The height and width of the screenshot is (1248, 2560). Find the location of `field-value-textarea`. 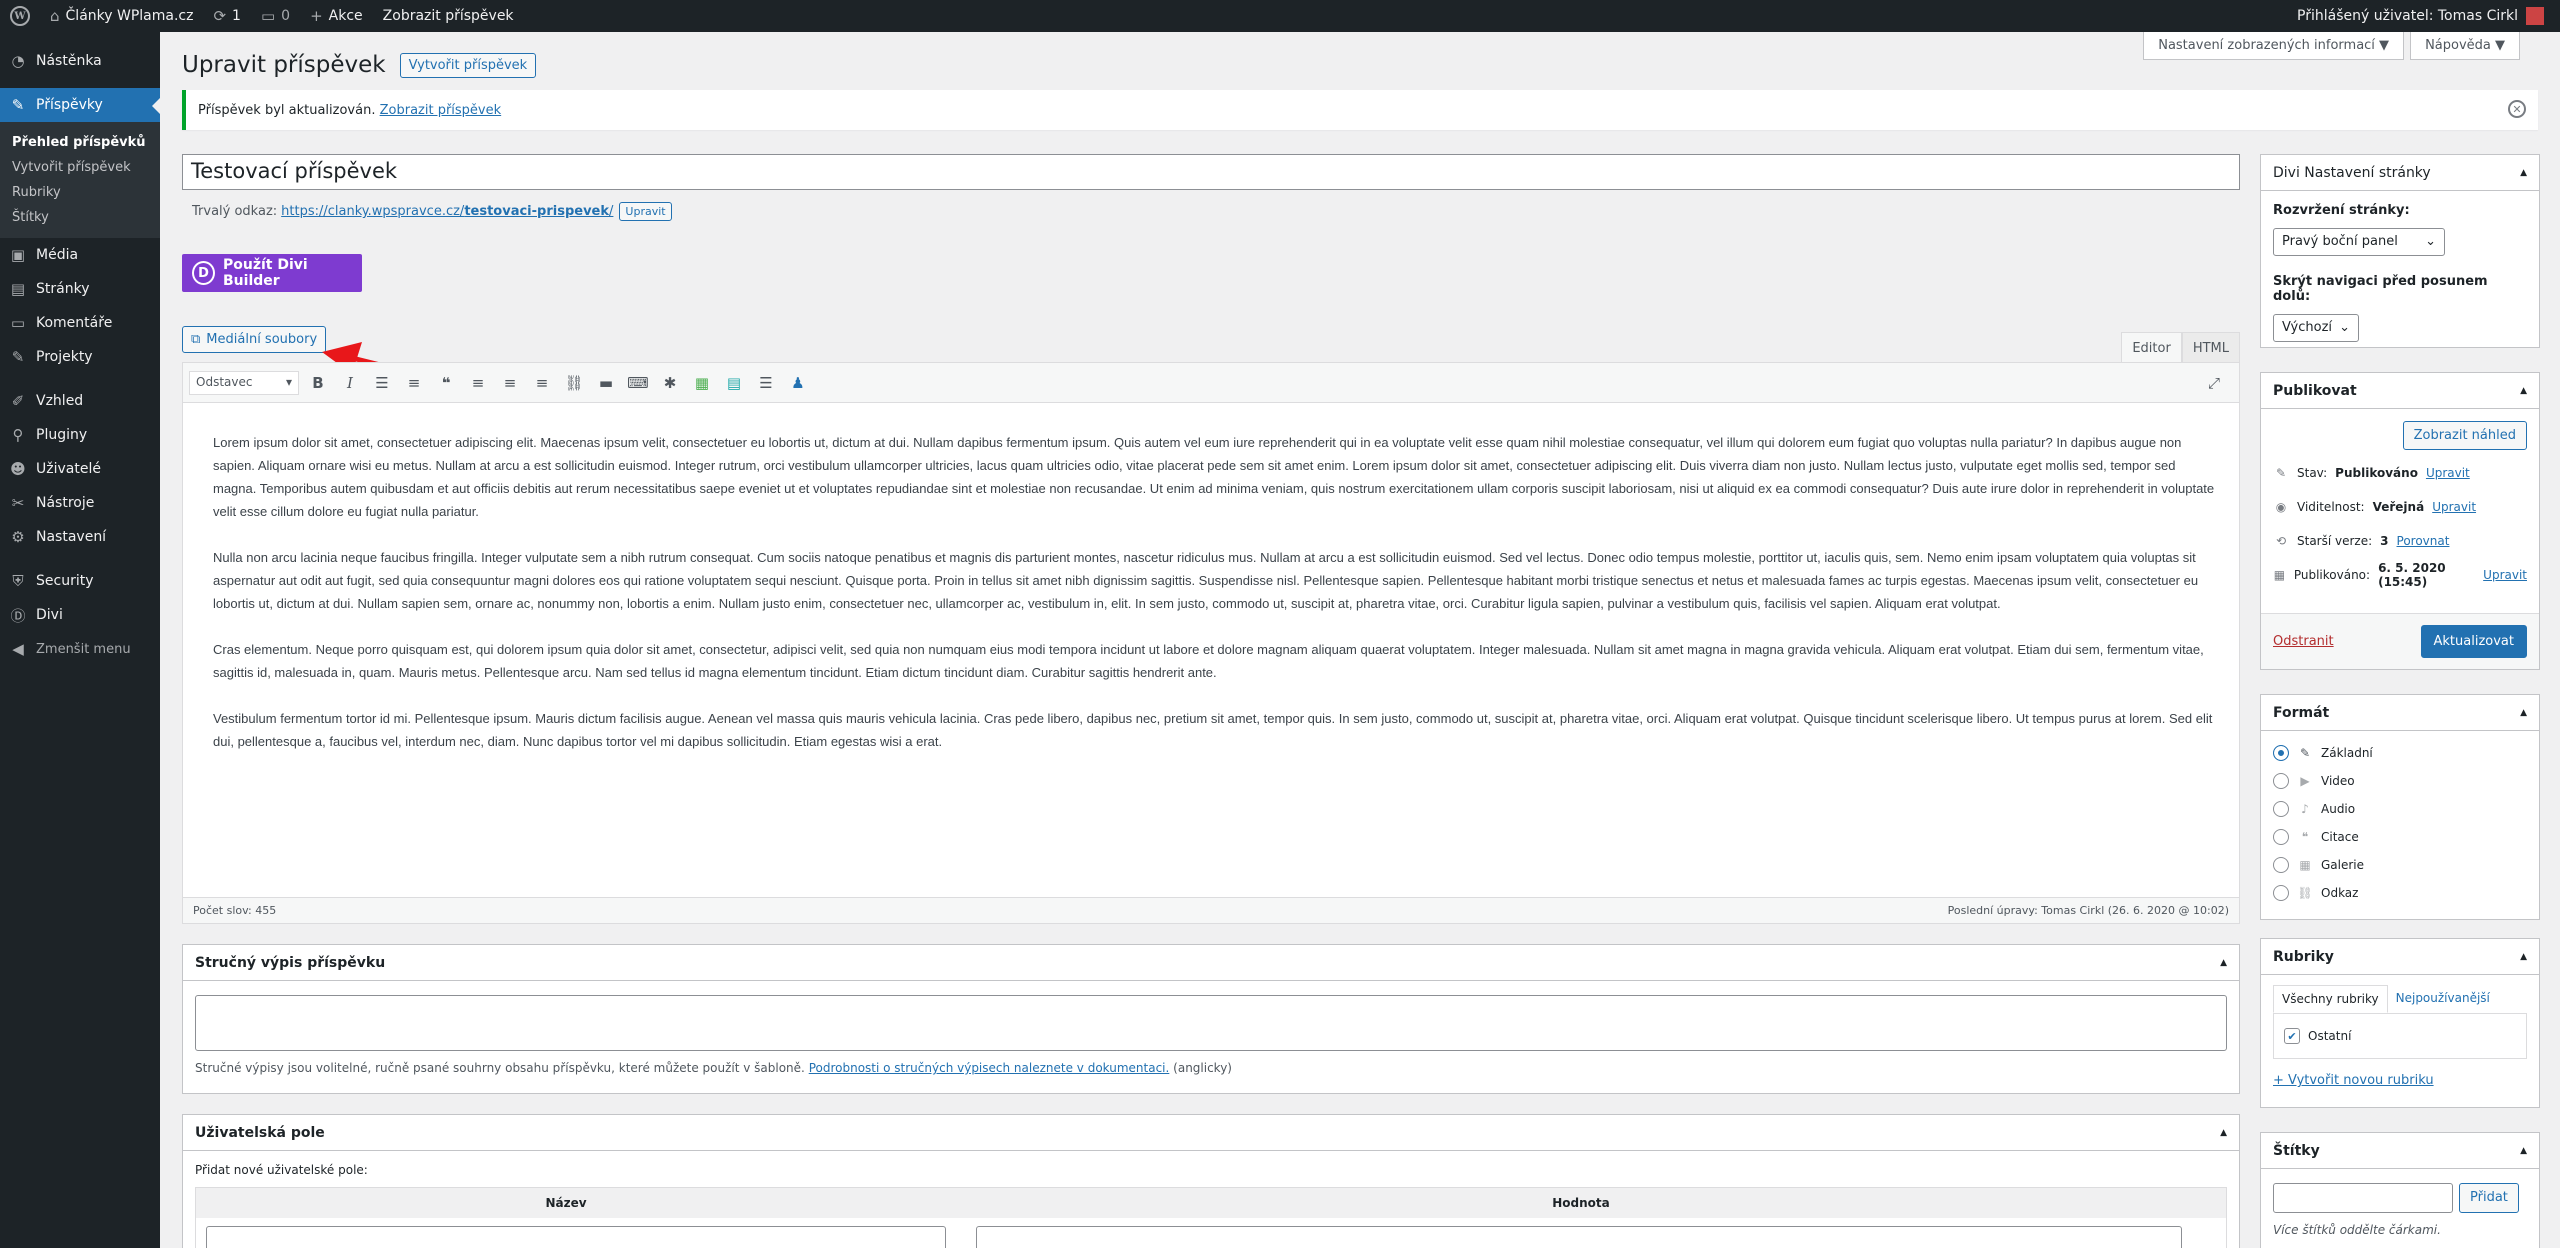

field-value-textarea is located at coordinates (1579, 1237).